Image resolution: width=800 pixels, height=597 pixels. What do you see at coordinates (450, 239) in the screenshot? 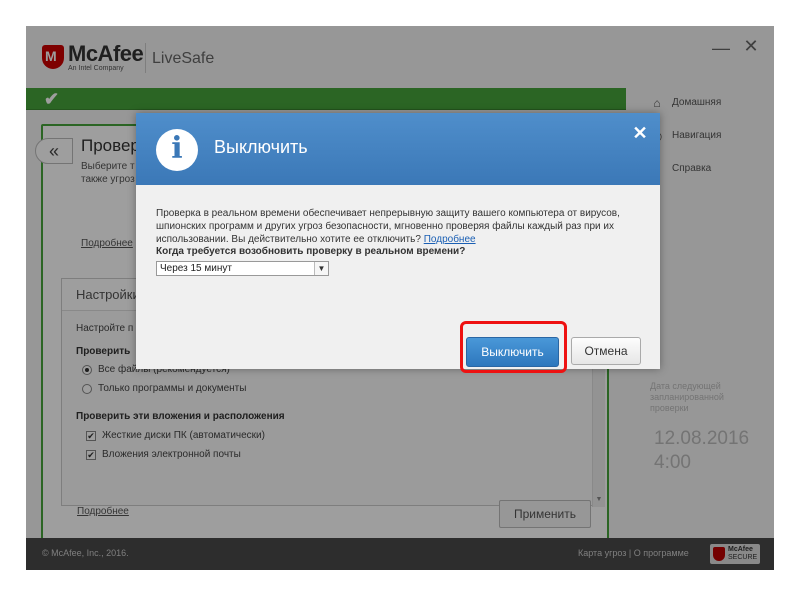
I see `dialog-more-link: Подробнее` at bounding box center [450, 239].